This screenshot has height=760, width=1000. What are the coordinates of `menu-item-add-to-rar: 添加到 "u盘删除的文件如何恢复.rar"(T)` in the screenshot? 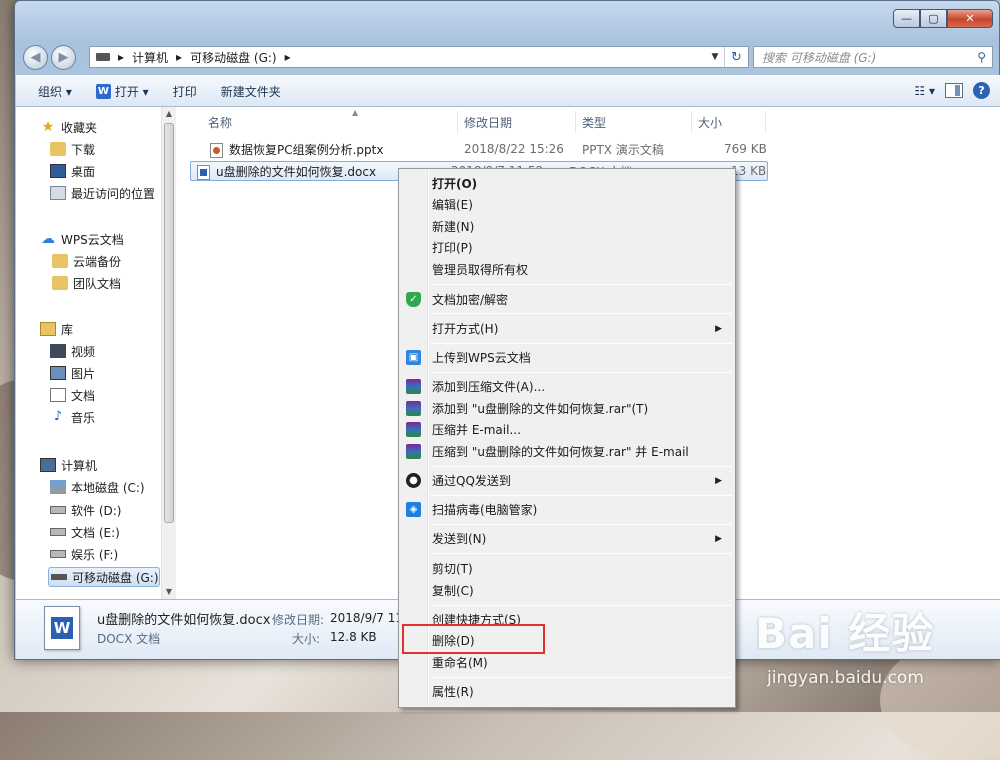 It's located at (567, 408).